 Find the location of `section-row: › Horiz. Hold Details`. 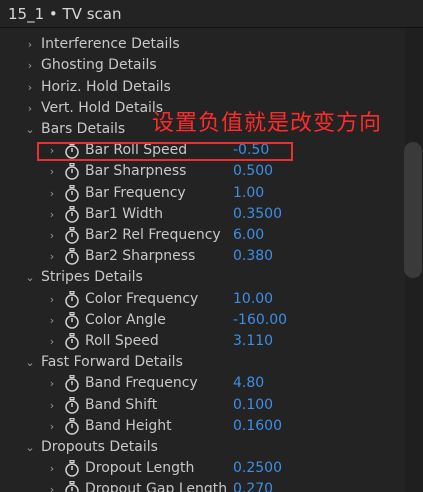

section-row: › Horiz. Hold Details is located at coordinates (202, 87).